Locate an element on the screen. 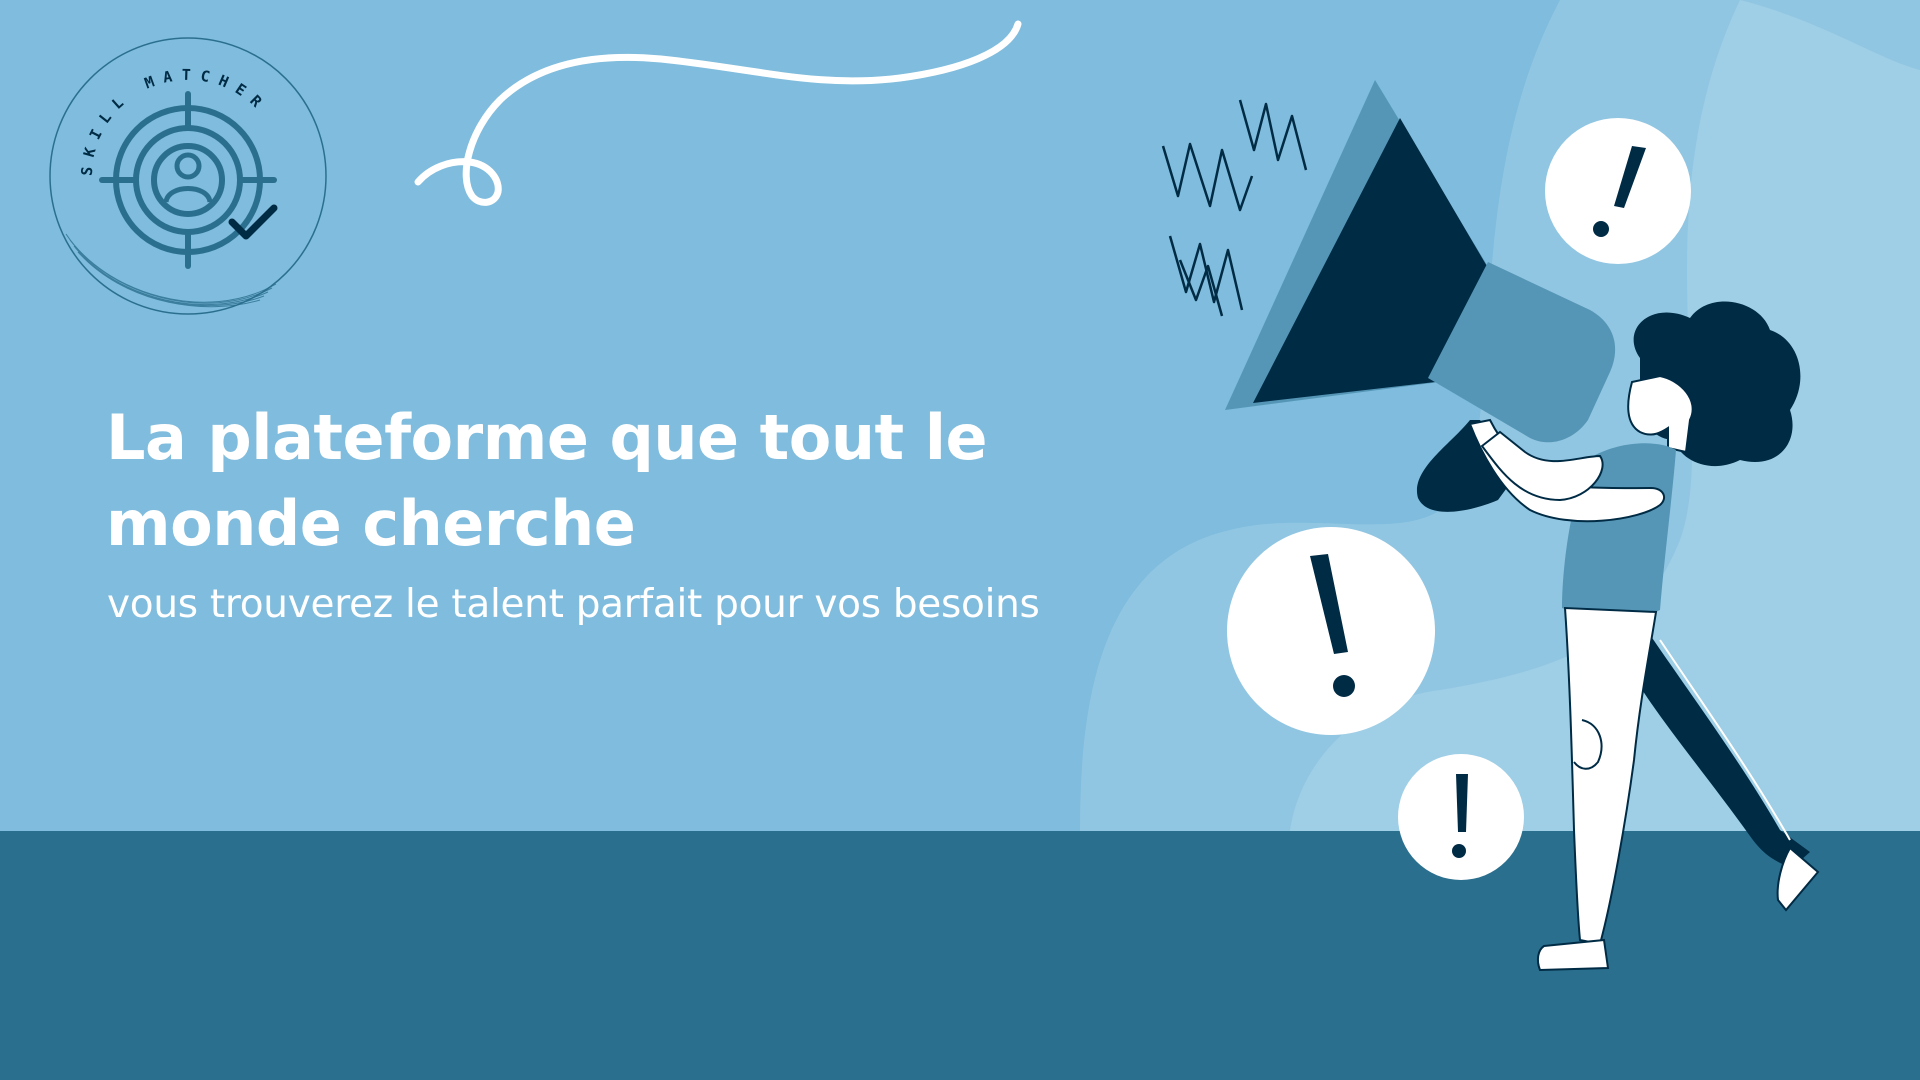 The image size is (1920, 1080). title-line-2: monde cherche is located at coordinates (371, 523).